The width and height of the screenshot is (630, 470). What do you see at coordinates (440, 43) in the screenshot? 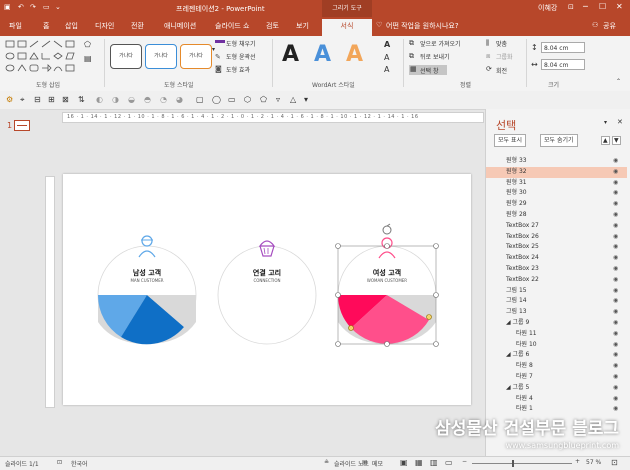
I see `bring-forward-button: 앞으로 가져오기` at bounding box center [440, 43].